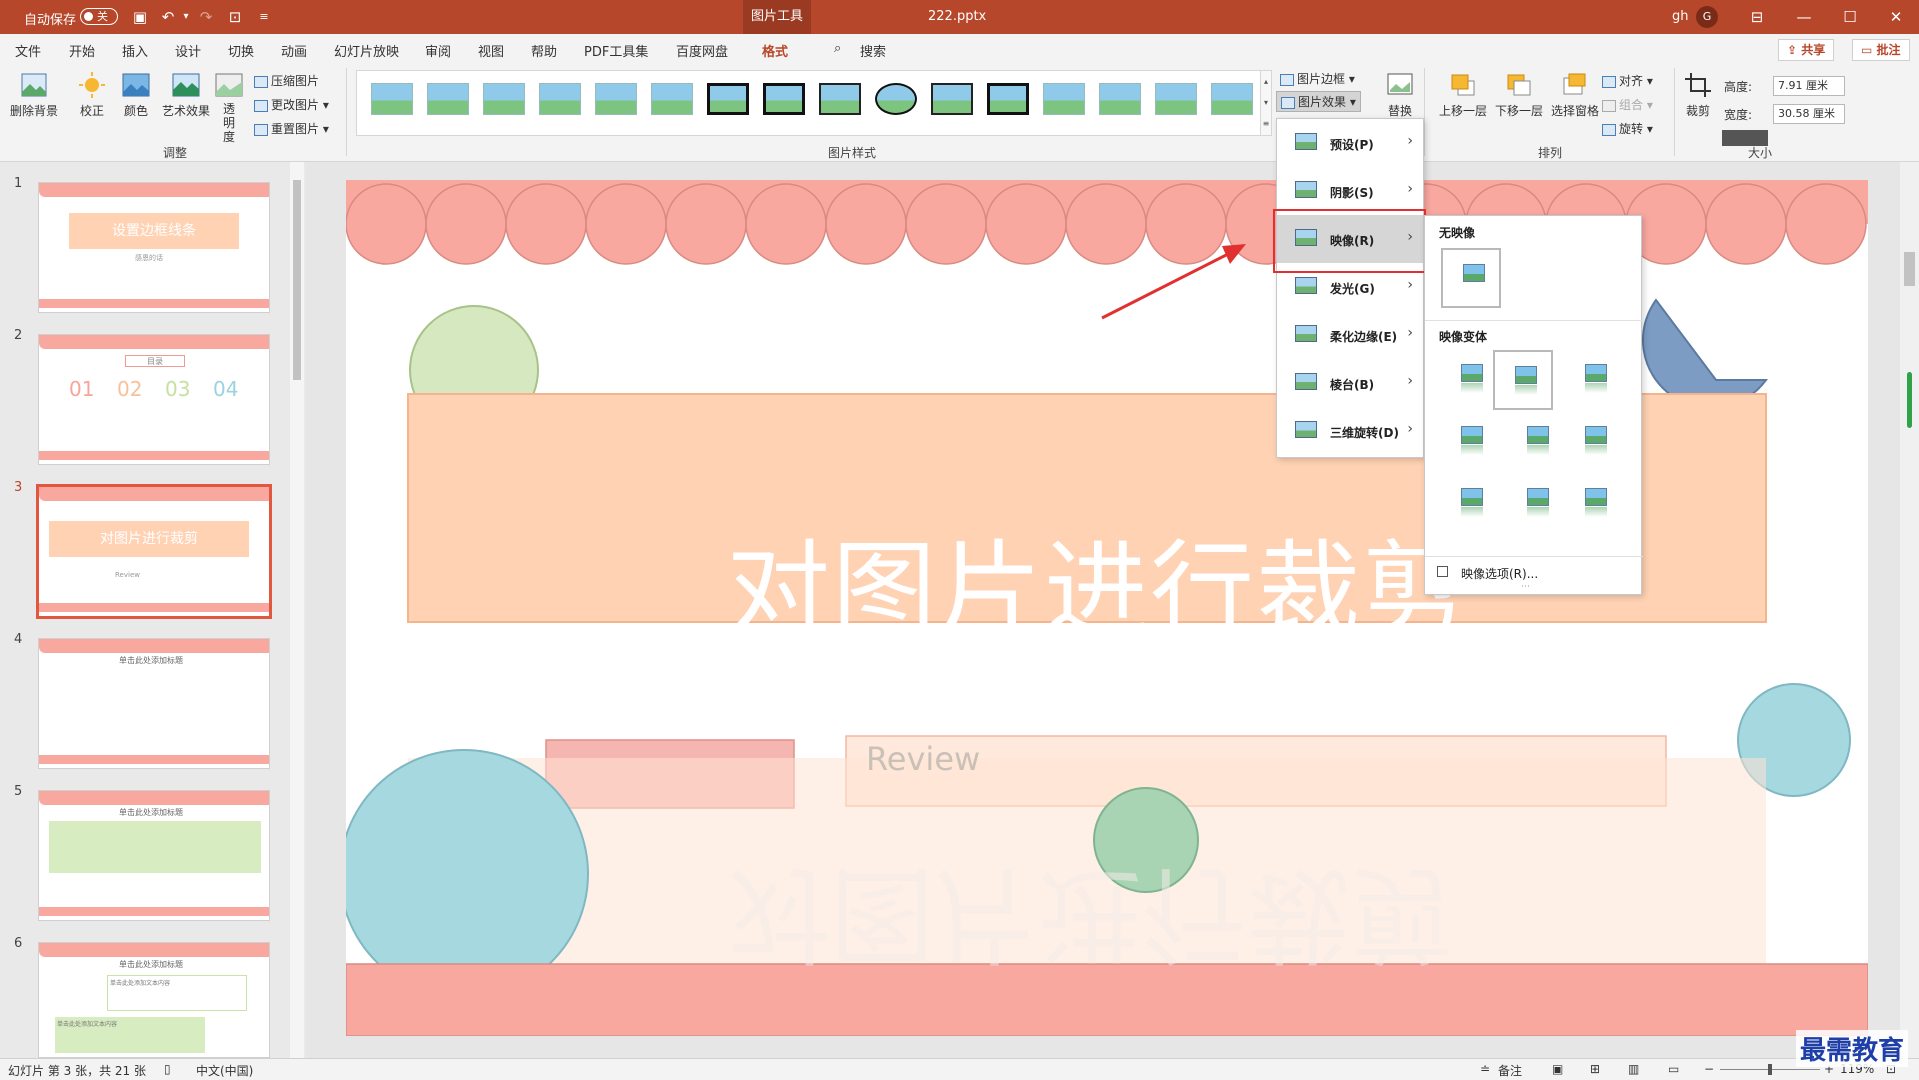  I want to click on autosave-toggle: 关, so click(99, 16).